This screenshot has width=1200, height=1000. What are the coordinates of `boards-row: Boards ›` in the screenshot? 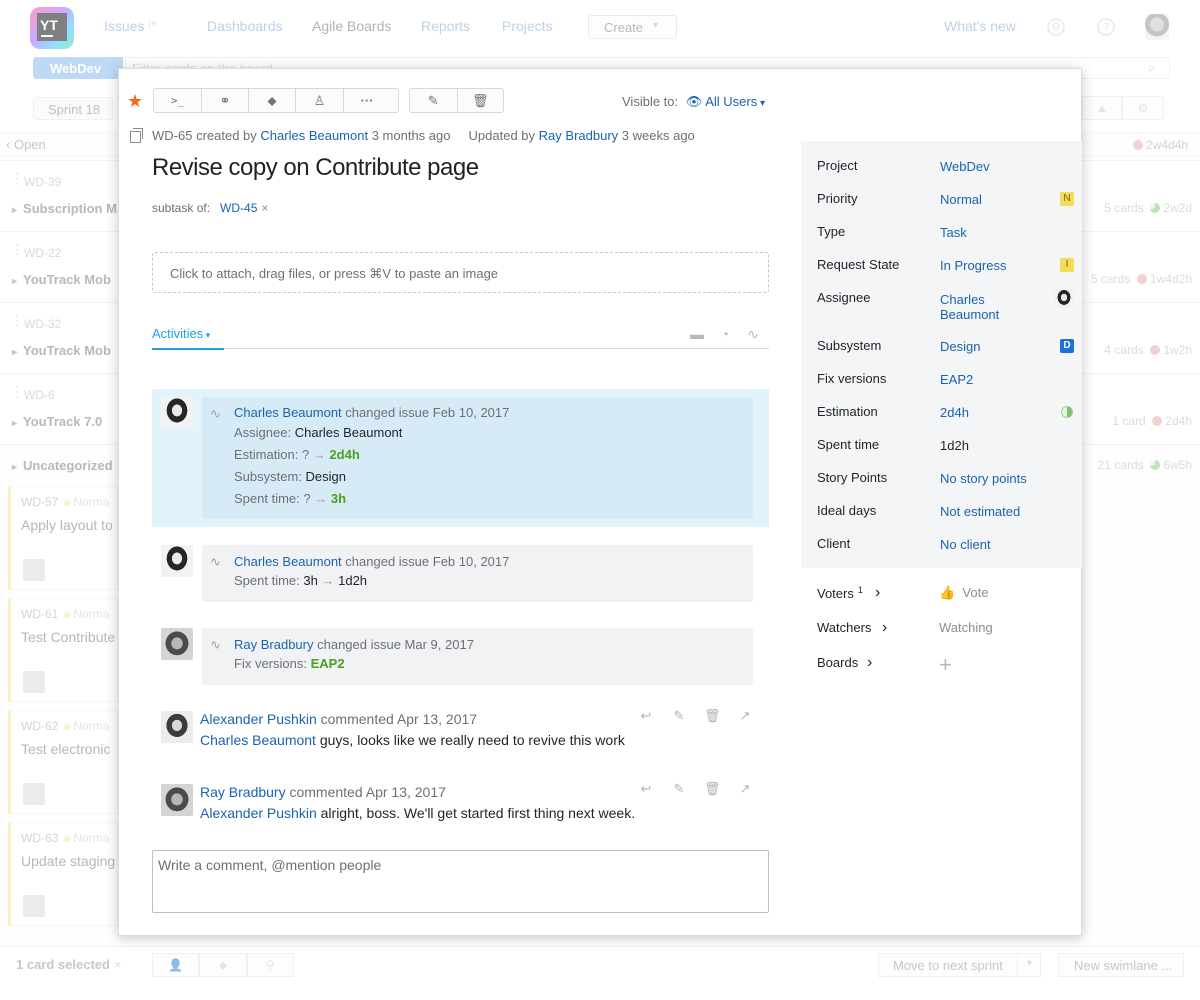 It's located at (844, 662).